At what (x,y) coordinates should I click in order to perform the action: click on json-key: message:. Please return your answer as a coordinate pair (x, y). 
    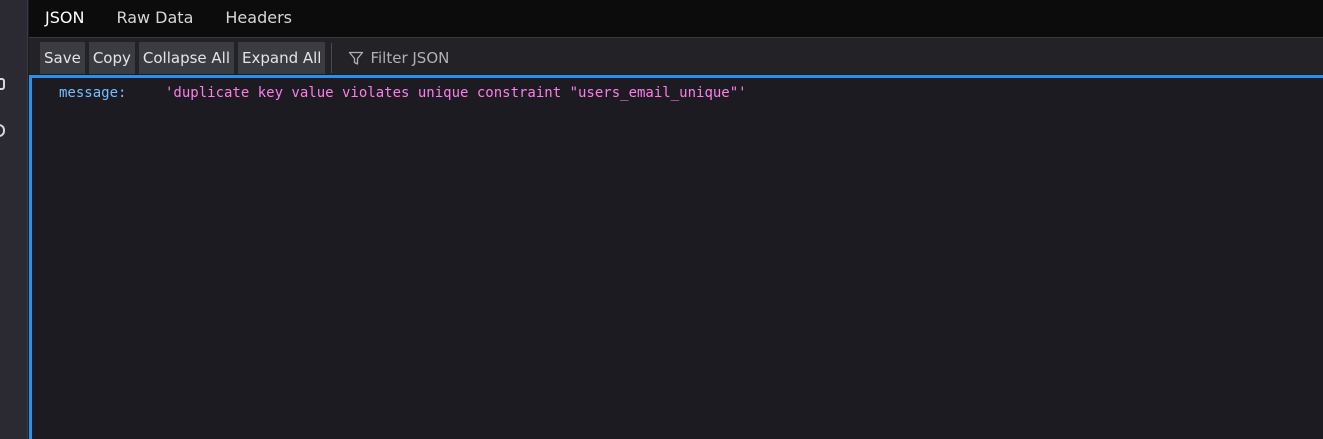
    Looking at the image, I should click on (93, 93).